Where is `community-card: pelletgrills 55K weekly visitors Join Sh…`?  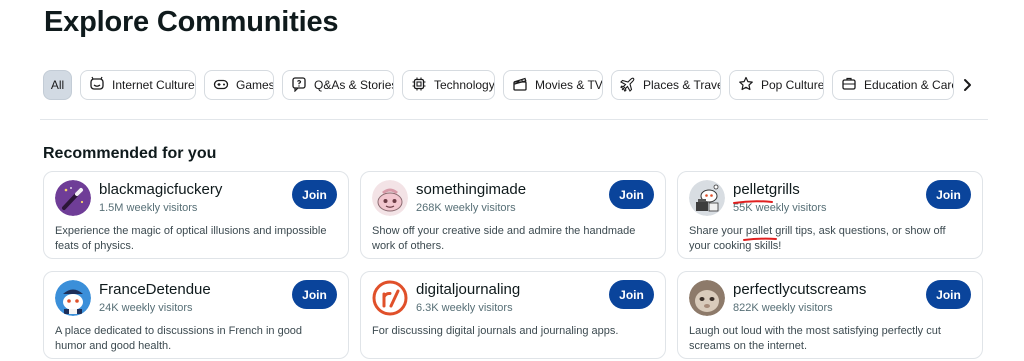 community-card: pelletgrills 55K weekly visitors Join Sh… is located at coordinates (830, 215).